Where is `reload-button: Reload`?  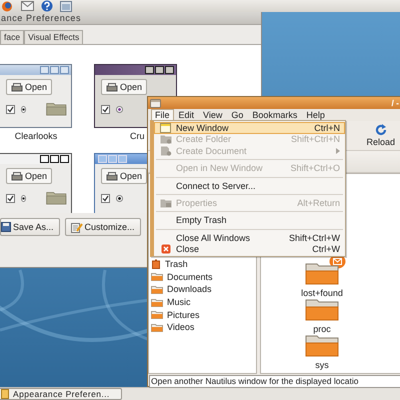
reload-button: Reload is located at coordinates (380, 135).